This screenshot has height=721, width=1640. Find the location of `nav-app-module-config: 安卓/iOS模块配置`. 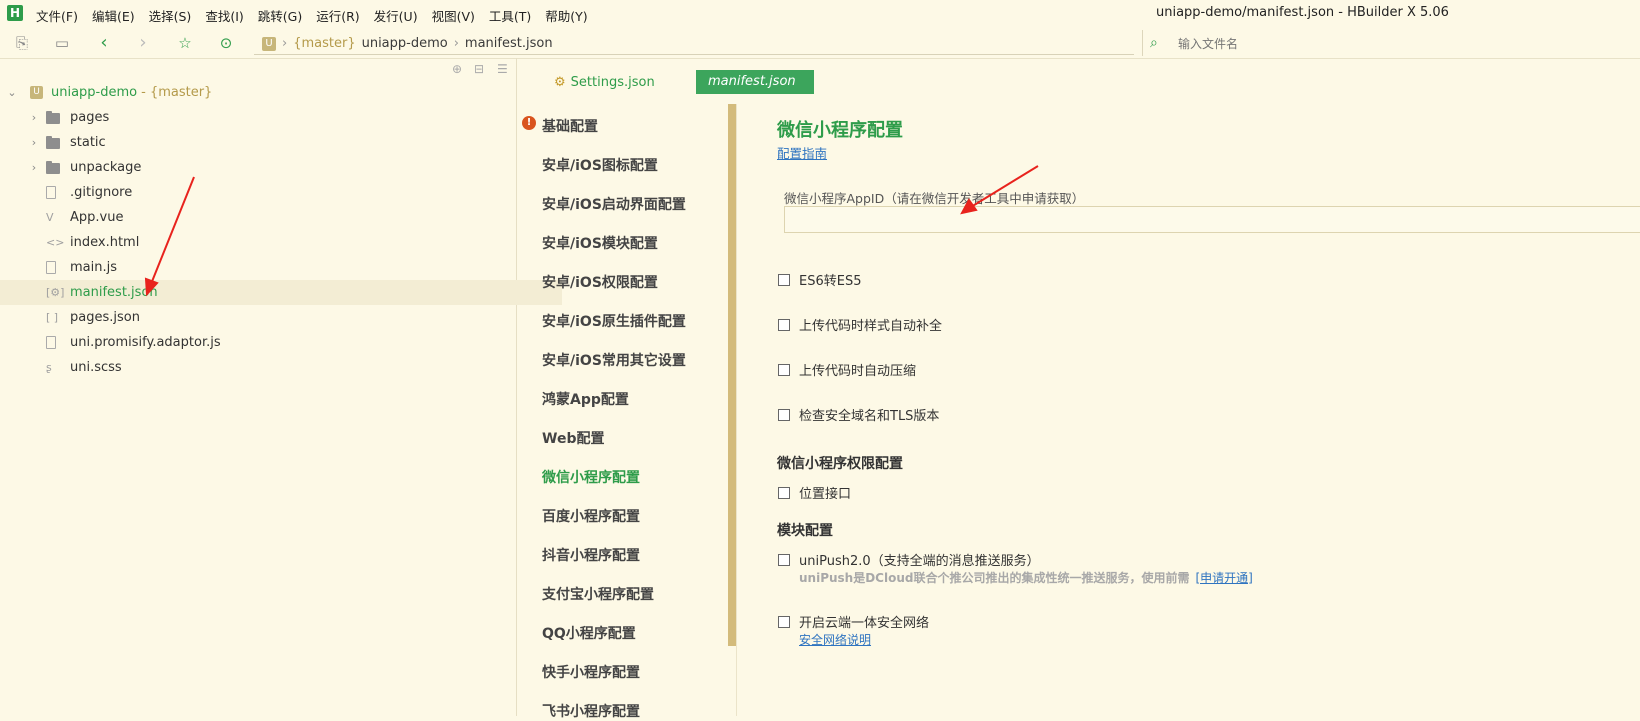

nav-app-module-config: 安卓/iOS模块配置 is located at coordinates (600, 243).